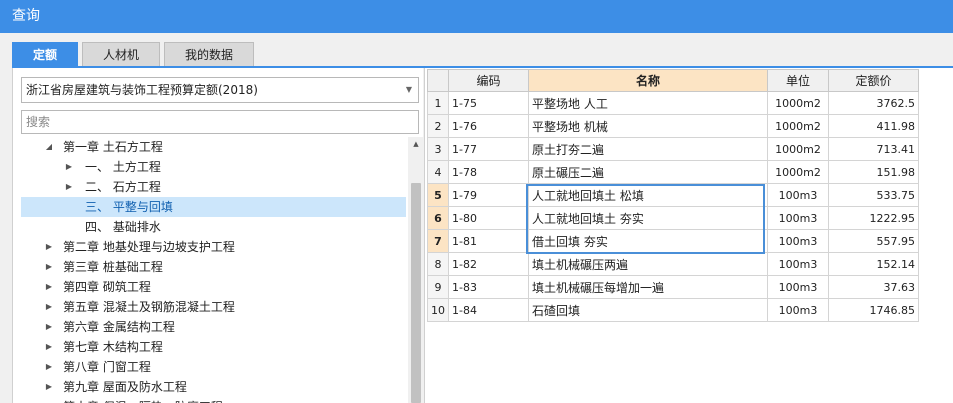 The height and width of the screenshot is (403, 953). What do you see at coordinates (488, 310) in the screenshot?
I see `cell-code: 1-84` at bounding box center [488, 310].